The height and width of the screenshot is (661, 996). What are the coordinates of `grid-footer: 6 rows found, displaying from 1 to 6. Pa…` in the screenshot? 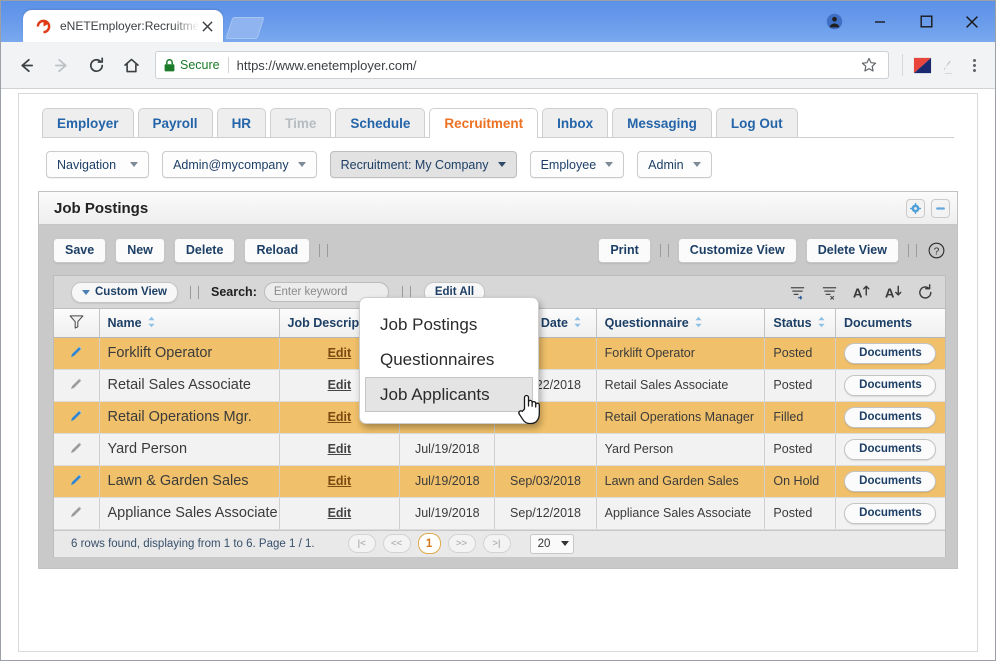 It's located at (499, 543).